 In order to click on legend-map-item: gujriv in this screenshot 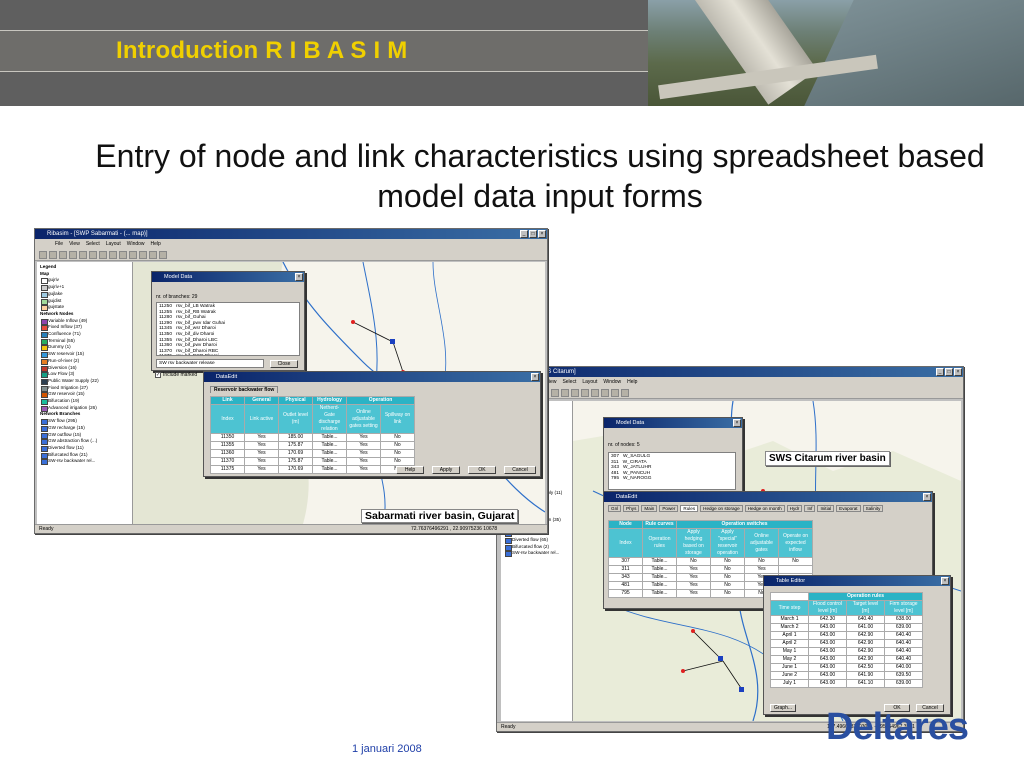, I will do `click(84, 281)`.